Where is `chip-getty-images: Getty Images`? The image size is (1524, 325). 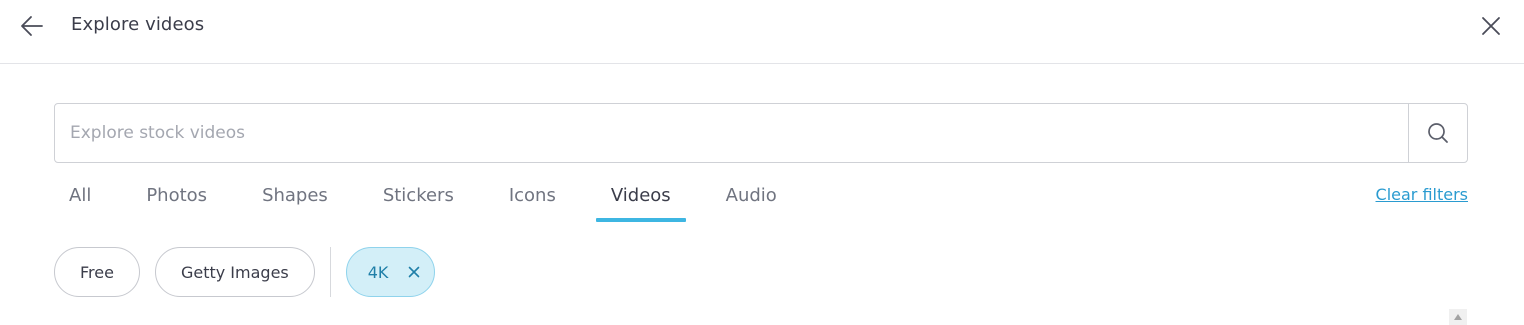
chip-getty-images: Getty Images is located at coordinates (234, 272).